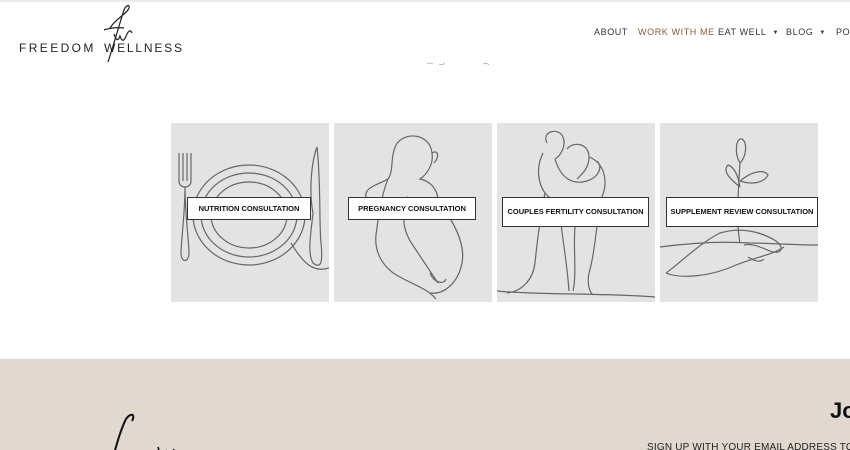 The image size is (850, 450). What do you see at coordinates (57, 48) in the screenshot?
I see `brand-name-left: FREEDOM` at bounding box center [57, 48].